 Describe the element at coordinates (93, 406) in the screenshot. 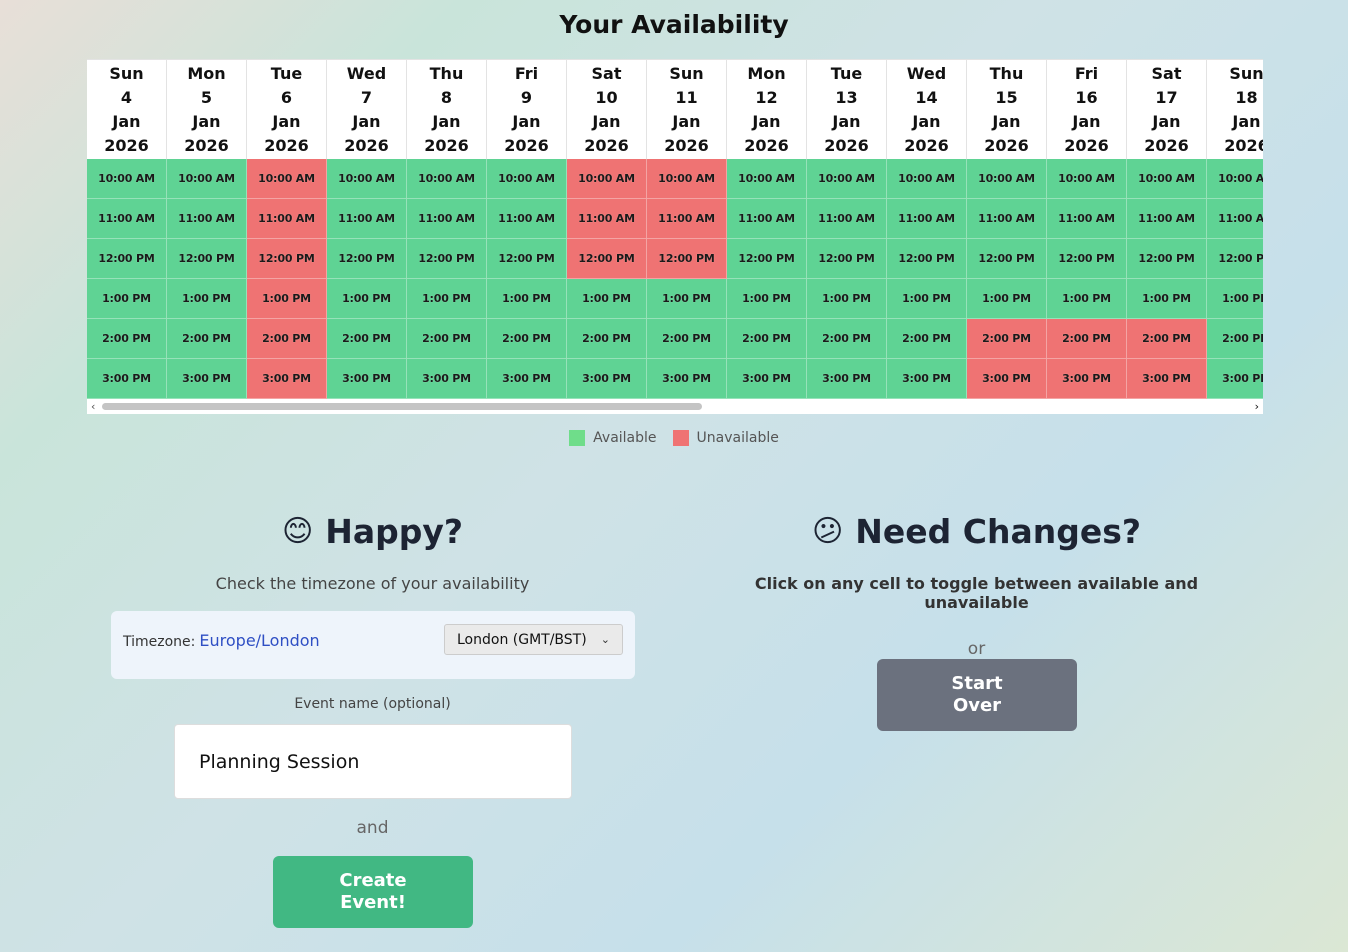

I see `scroll-left-arrow-icon: ‹` at that location.